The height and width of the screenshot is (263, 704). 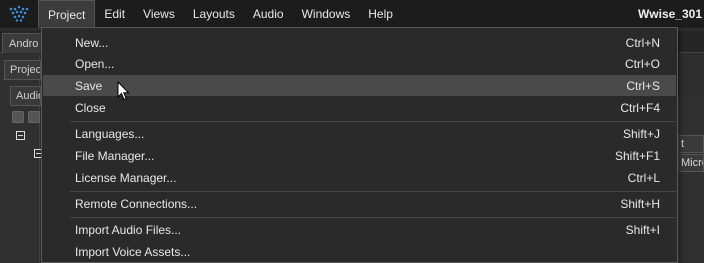 I want to click on mouse-cursor-icon, so click(x=124, y=90).